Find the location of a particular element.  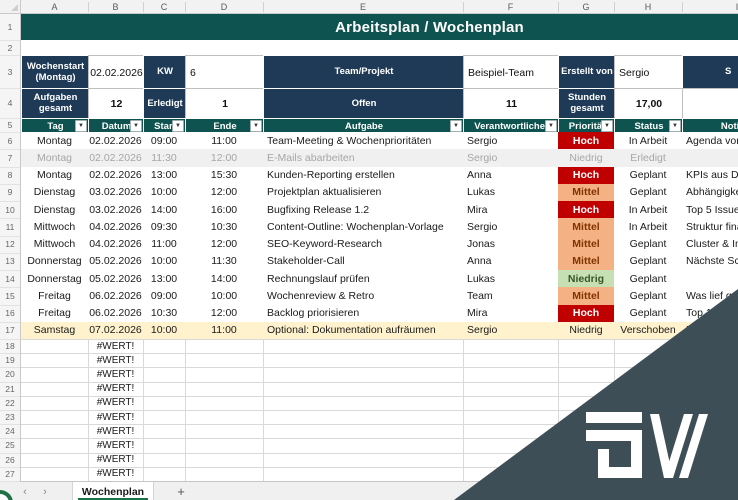

cell-status: Erledigt is located at coordinates (648, 158).